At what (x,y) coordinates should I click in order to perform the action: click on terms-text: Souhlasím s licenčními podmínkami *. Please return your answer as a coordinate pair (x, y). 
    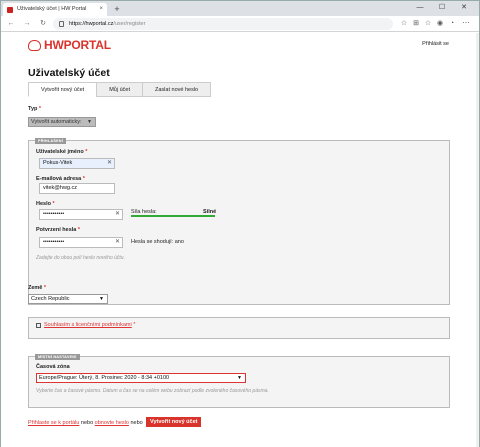
    Looking at the image, I should click on (90, 325).